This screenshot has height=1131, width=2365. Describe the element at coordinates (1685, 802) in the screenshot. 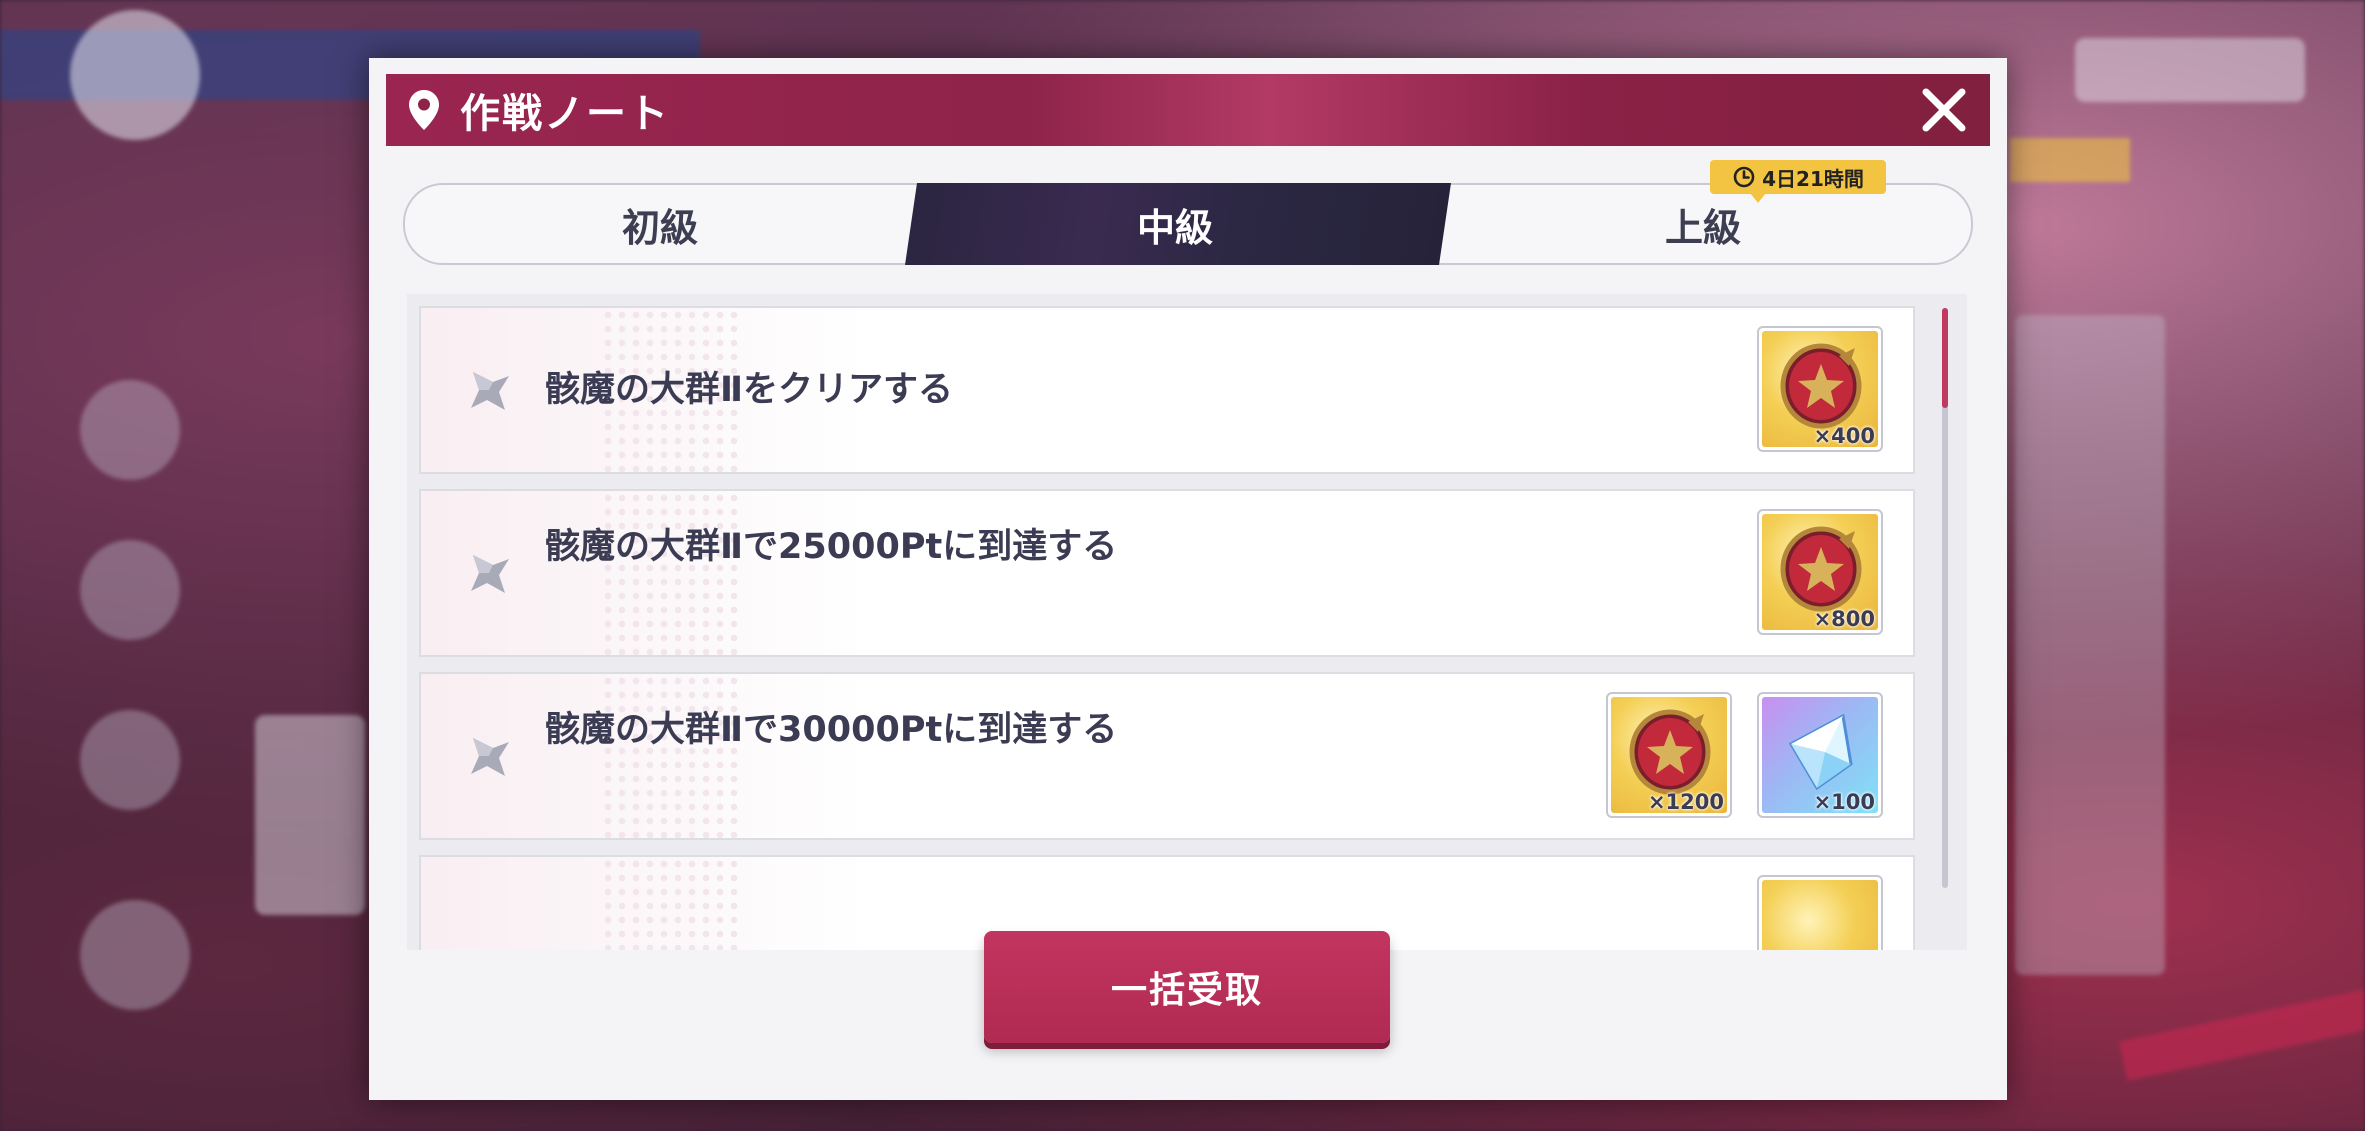

I see `reward-quantity: ×1200` at that location.